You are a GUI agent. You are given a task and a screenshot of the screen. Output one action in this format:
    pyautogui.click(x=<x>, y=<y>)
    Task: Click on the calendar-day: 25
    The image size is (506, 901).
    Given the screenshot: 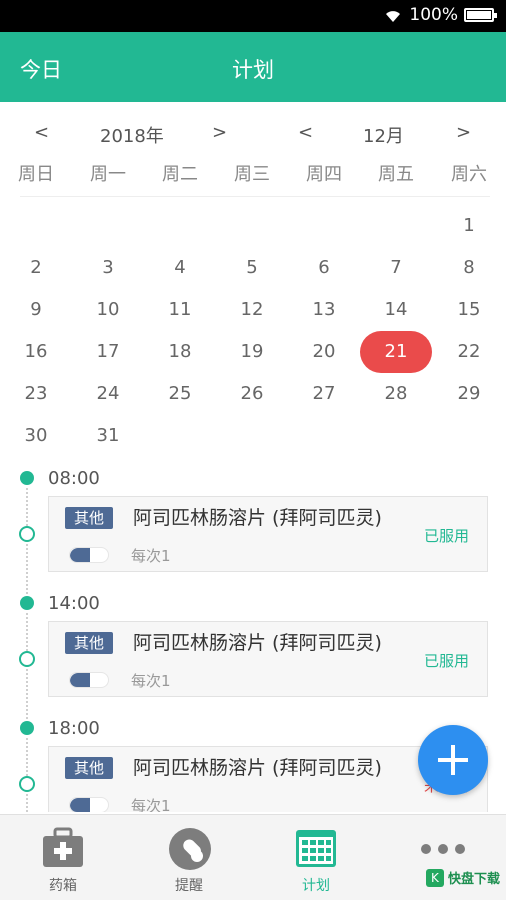 What is the action you would take?
    pyautogui.click(x=180, y=394)
    